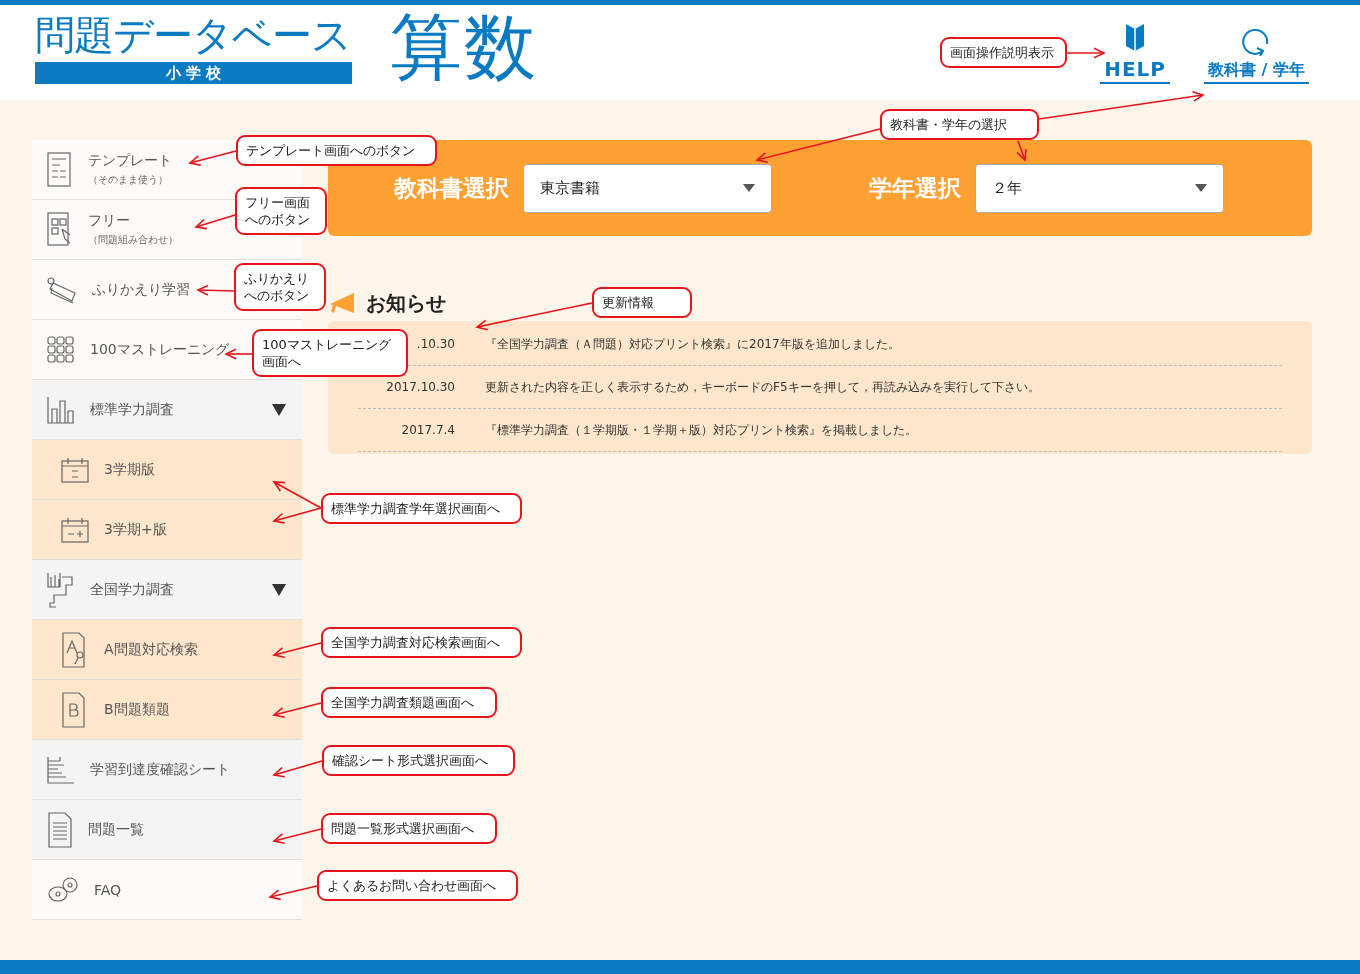  Describe the element at coordinates (451, 188) in the screenshot. I see `selector-label: 教科書選択` at that location.